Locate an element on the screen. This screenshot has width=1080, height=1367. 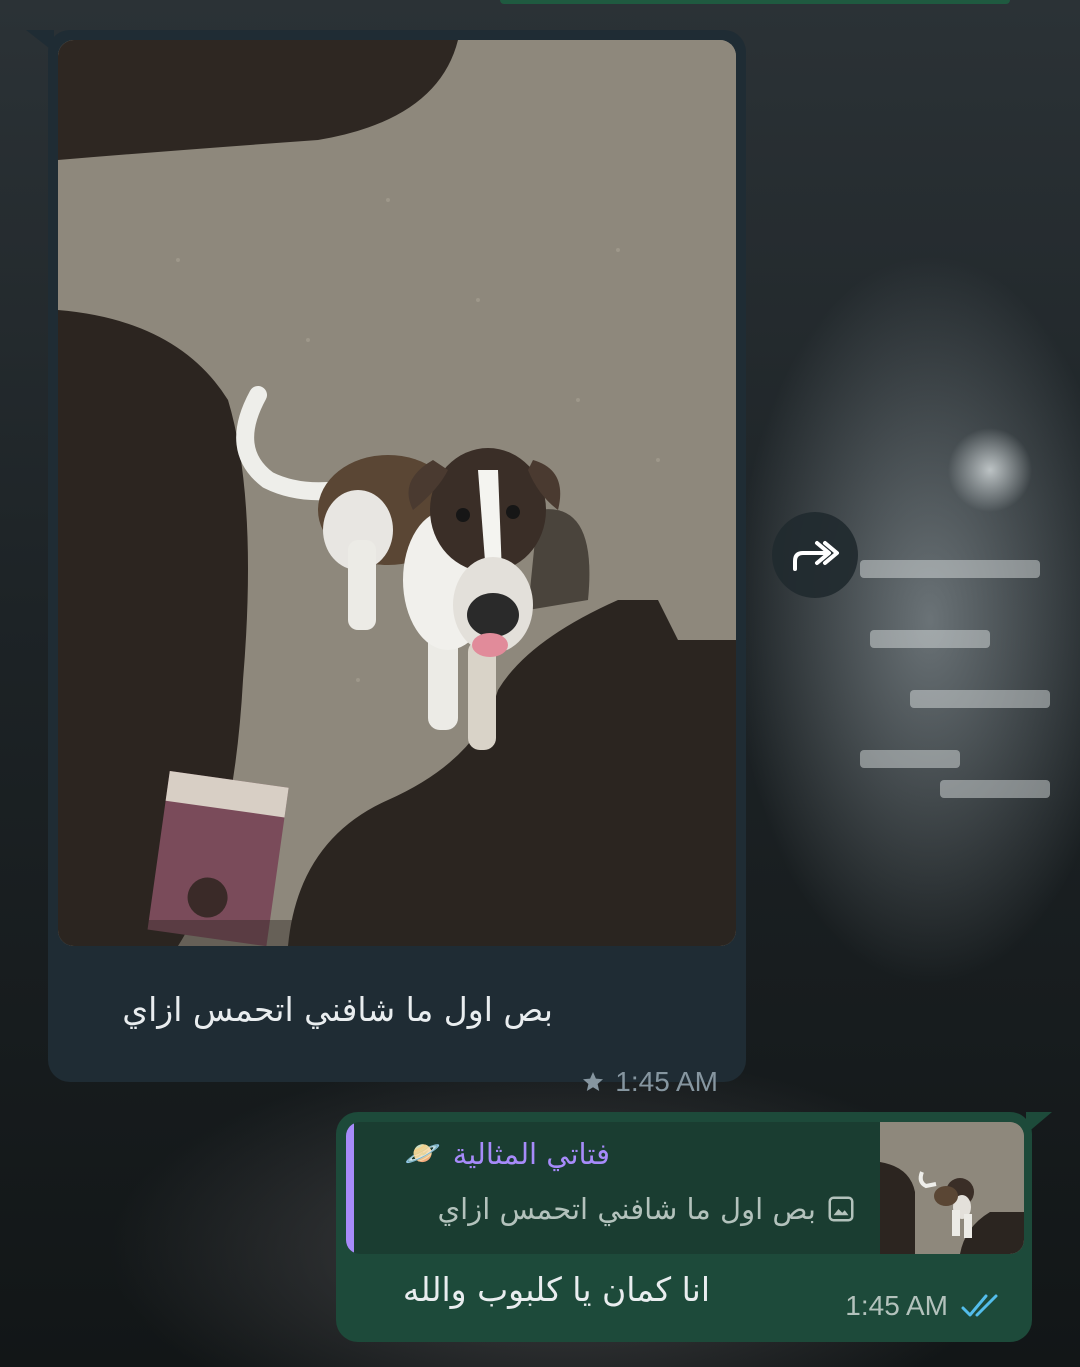
reply-snippet: بص اول ما شافني اتحمس ازاي is located at coordinates (646, 1209).